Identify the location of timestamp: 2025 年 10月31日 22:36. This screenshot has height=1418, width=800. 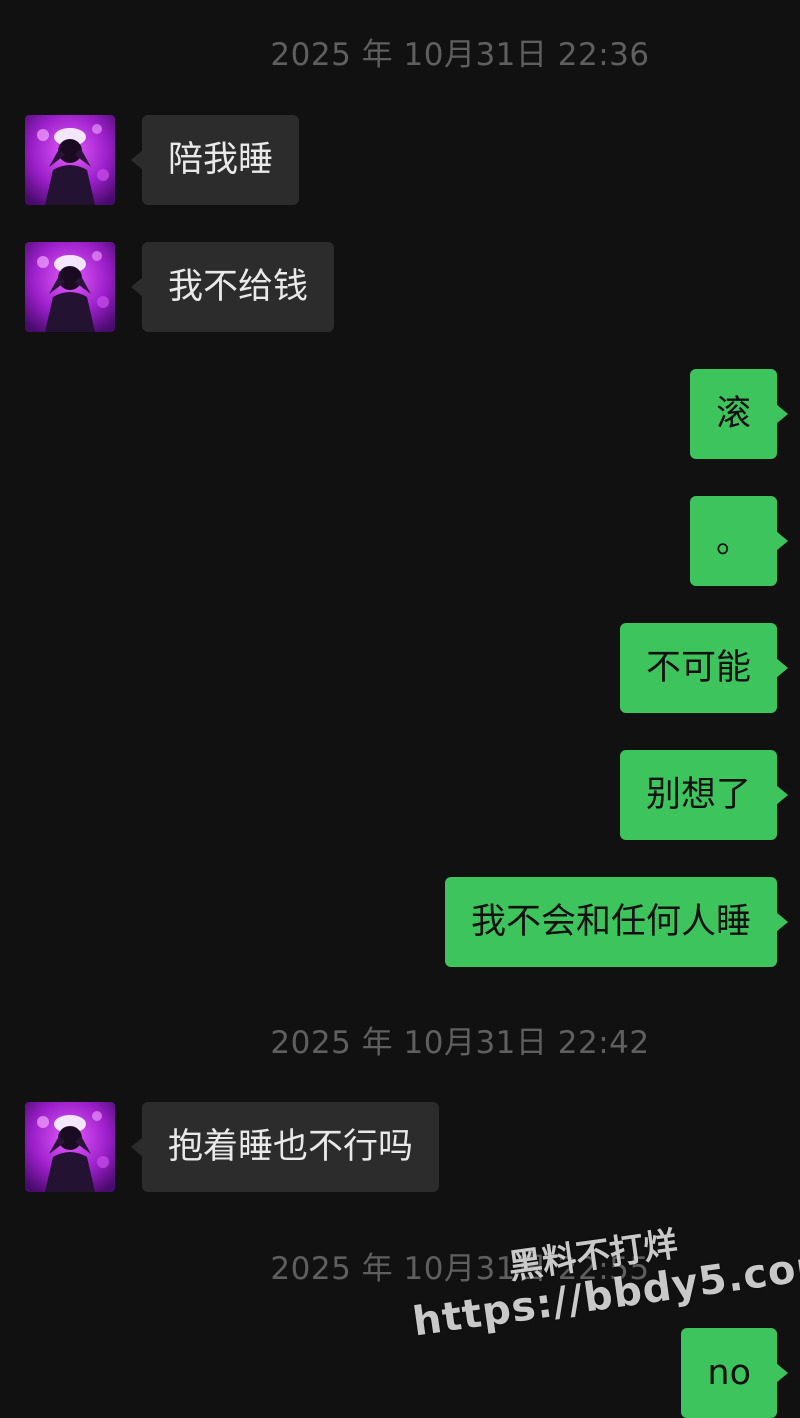
(460, 55).